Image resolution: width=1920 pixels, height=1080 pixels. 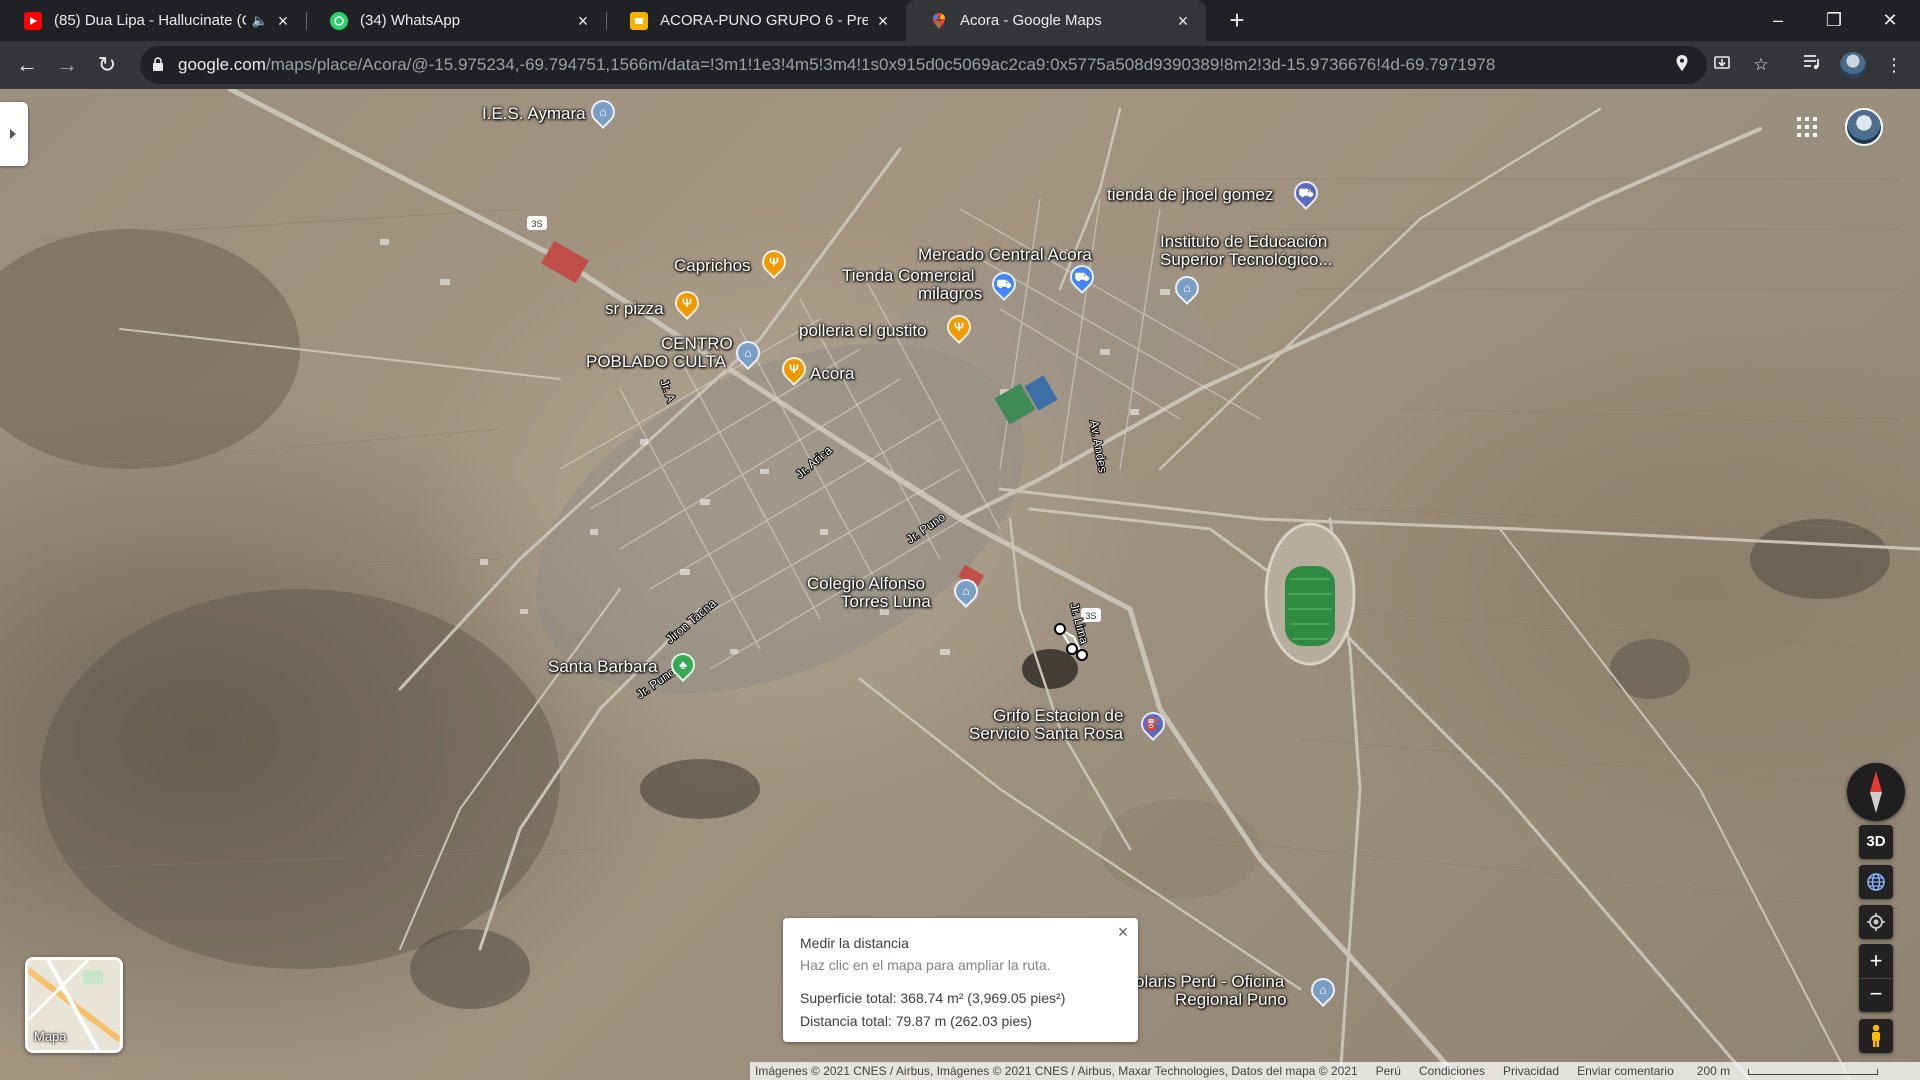 What do you see at coordinates (1876, 995) in the screenshot?
I see `zoom-out-button: −` at bounding box center [1876, 995].